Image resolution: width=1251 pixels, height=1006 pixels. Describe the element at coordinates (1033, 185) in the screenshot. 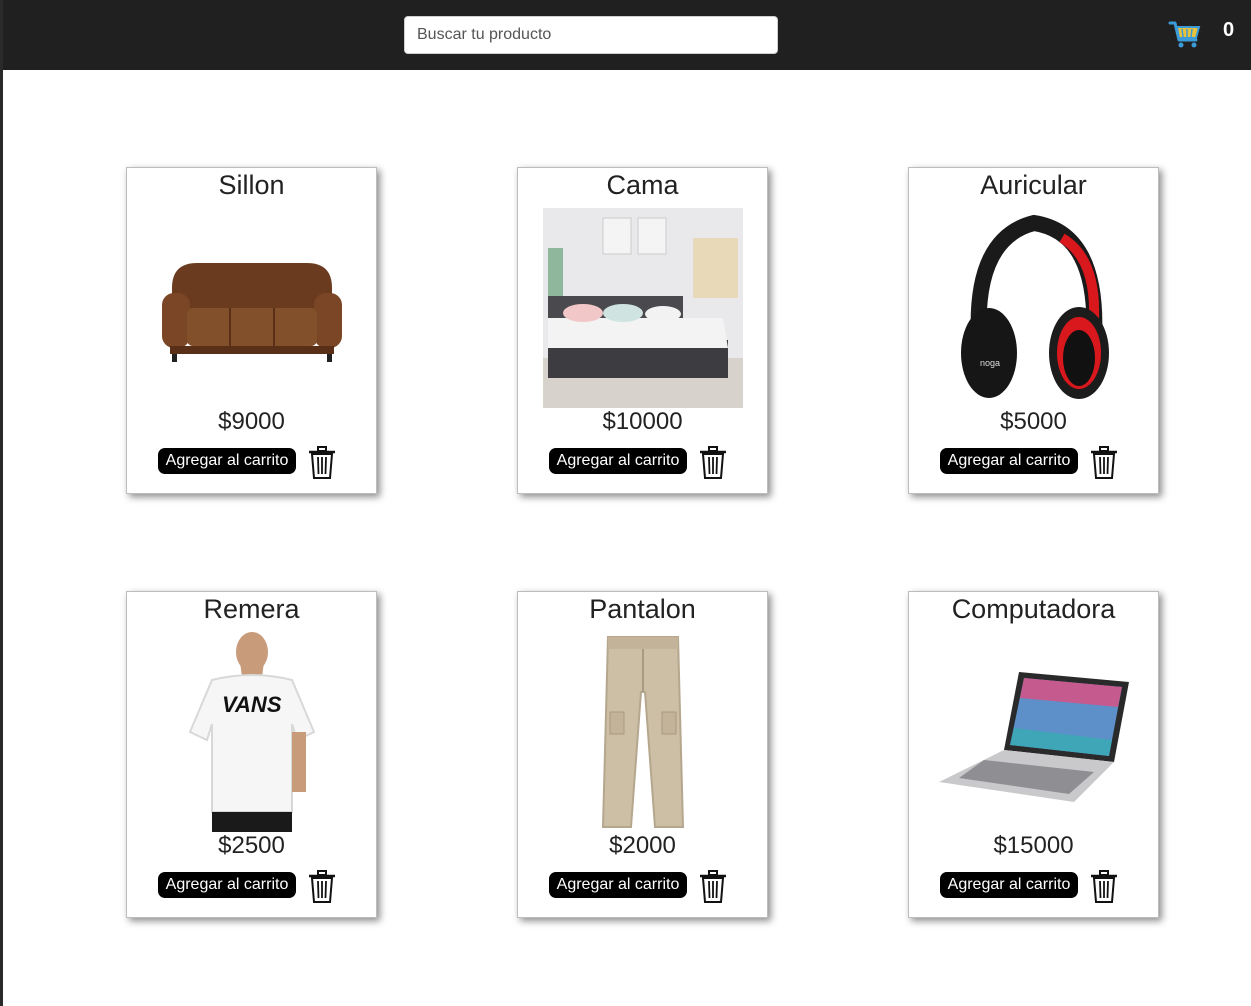

I see `product-name: Auricular` at that location.